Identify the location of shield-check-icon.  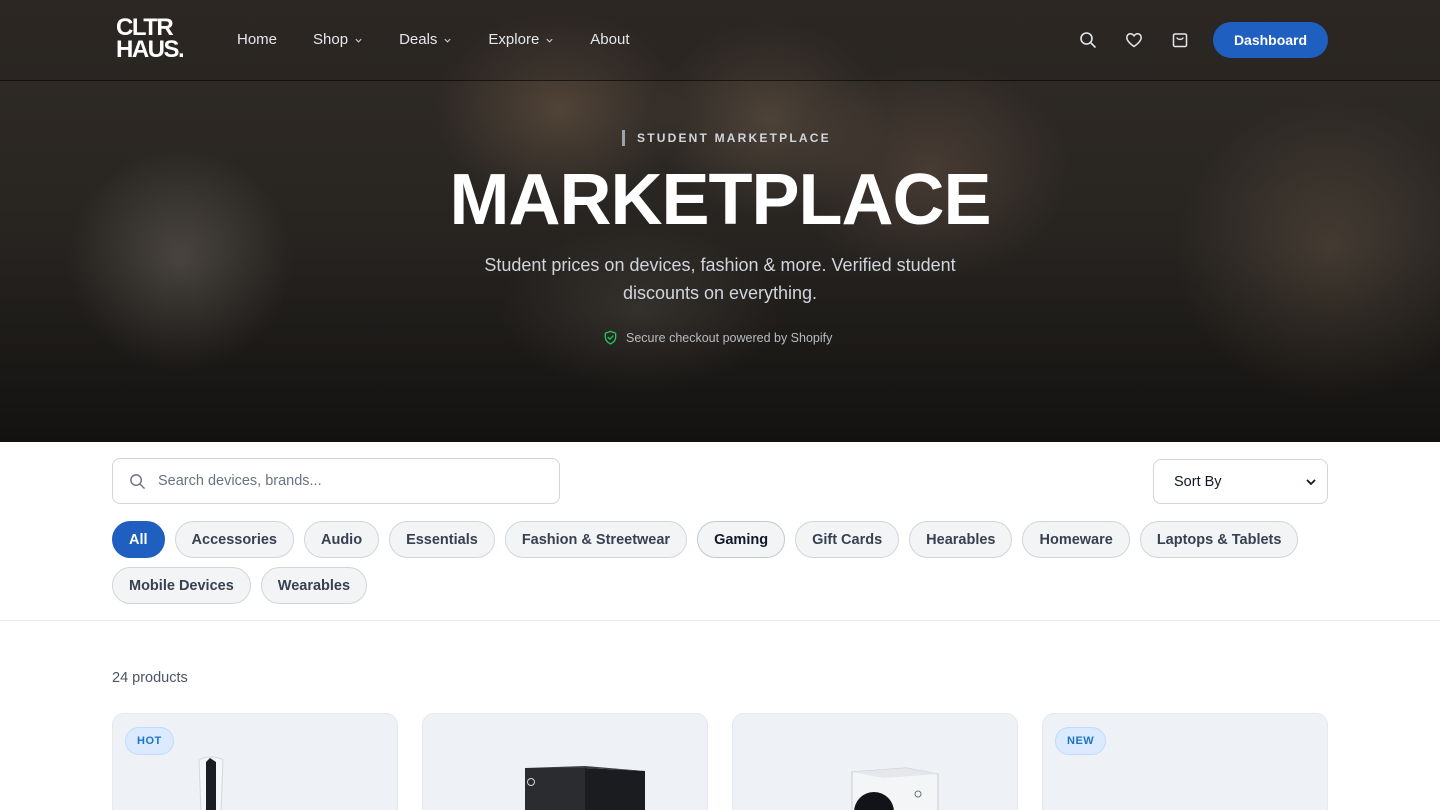
(610, 337).